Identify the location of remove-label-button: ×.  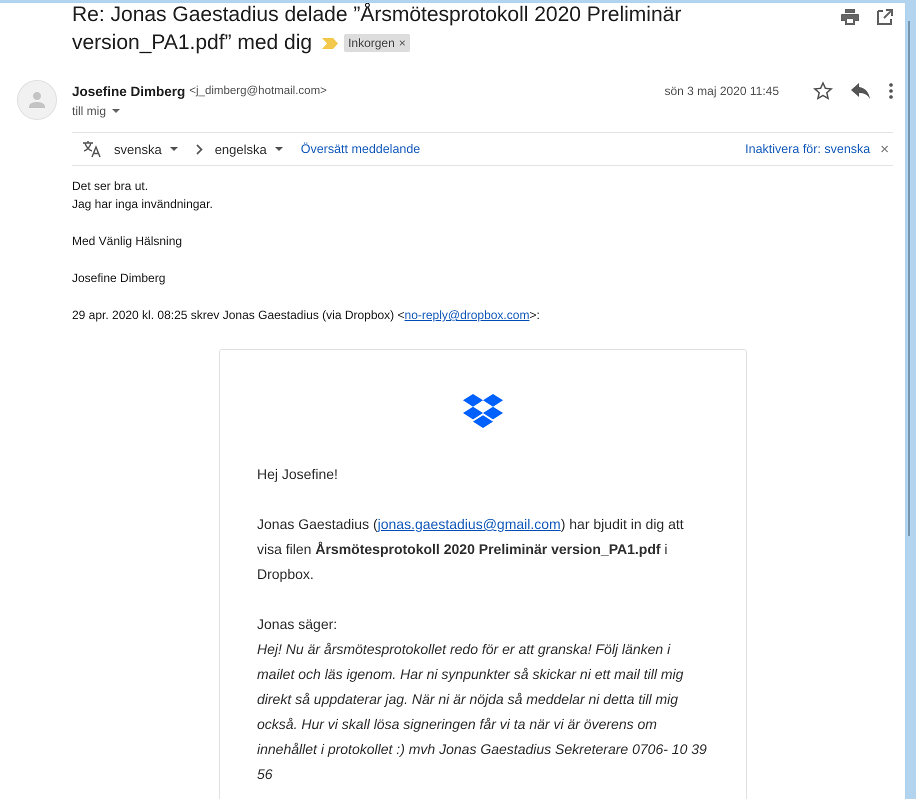
(402, 43).